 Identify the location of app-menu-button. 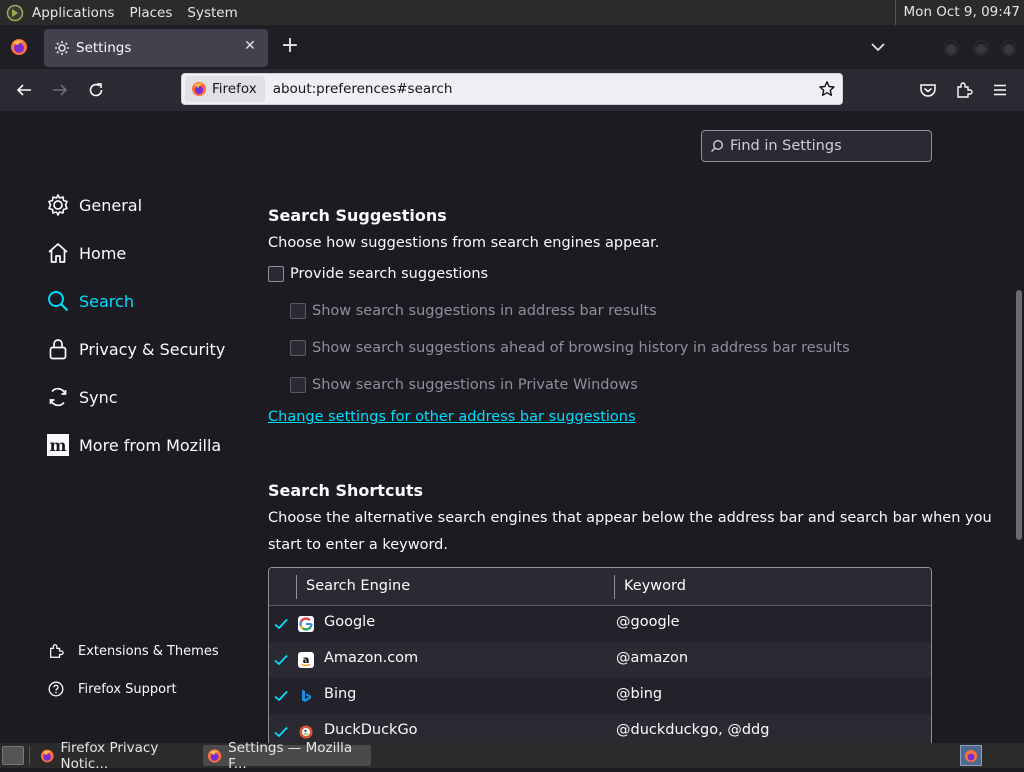
(1000, 90).